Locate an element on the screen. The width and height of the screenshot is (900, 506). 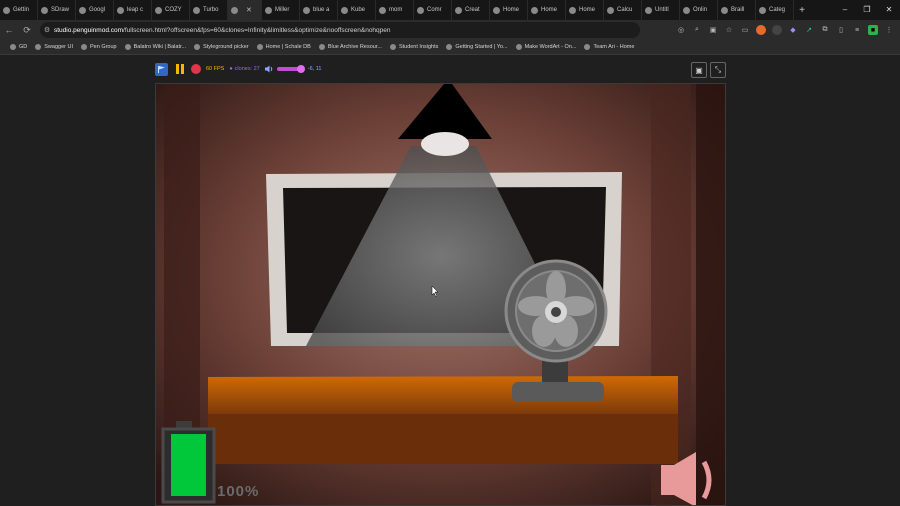
bookmark-item: Home | Schale DB is located at coordinates (283, 47).